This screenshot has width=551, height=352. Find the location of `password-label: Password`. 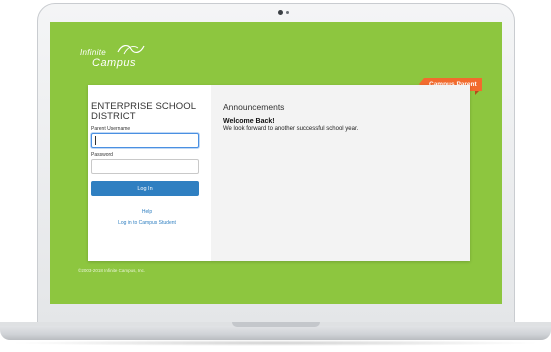

password-label: Password is located at coordinates (102, 155).